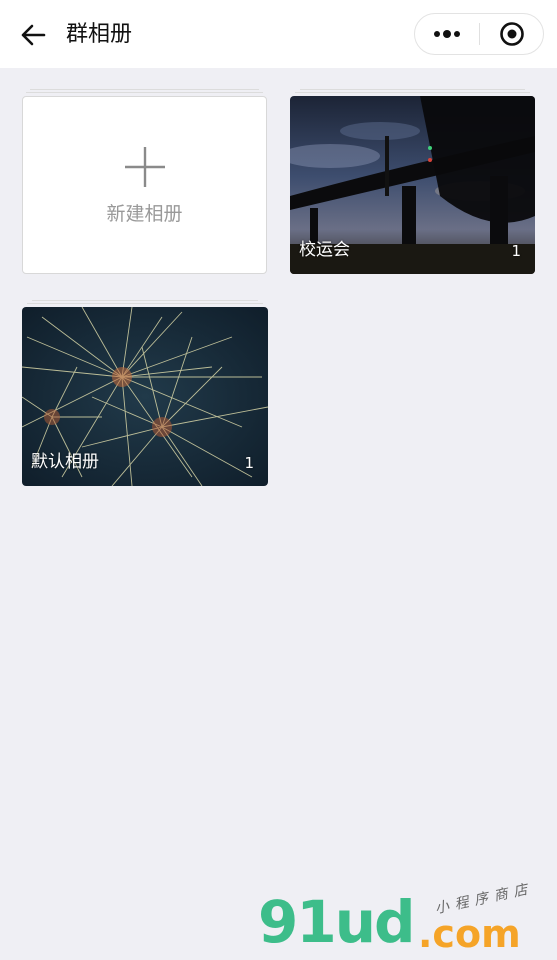 The width and height of the screenshot is (557, 960). Describe the element at coordinates (145, 167) in the screenshot. I see `plus-icon` at that location.